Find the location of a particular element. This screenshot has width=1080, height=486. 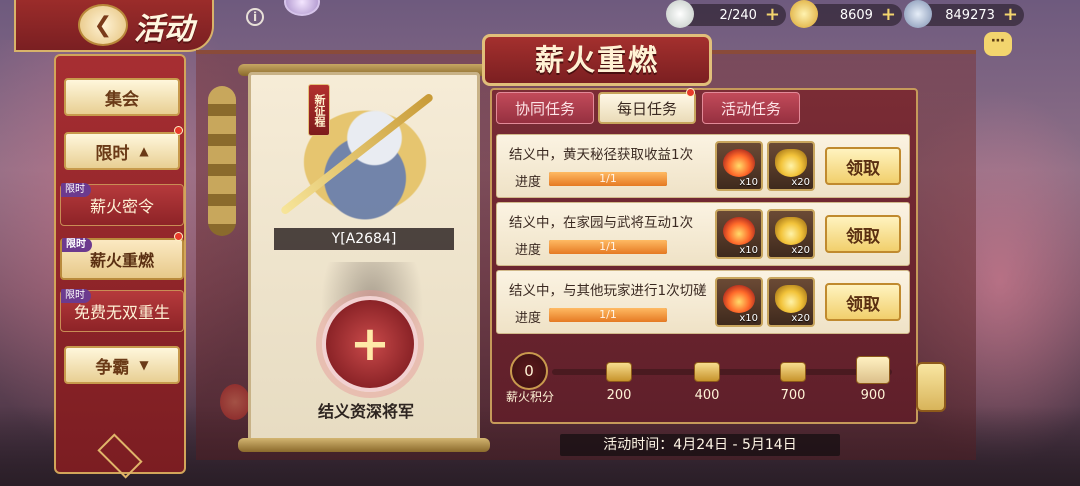

sidebar-category-label: 限时 is located at coordinates (112, 153).